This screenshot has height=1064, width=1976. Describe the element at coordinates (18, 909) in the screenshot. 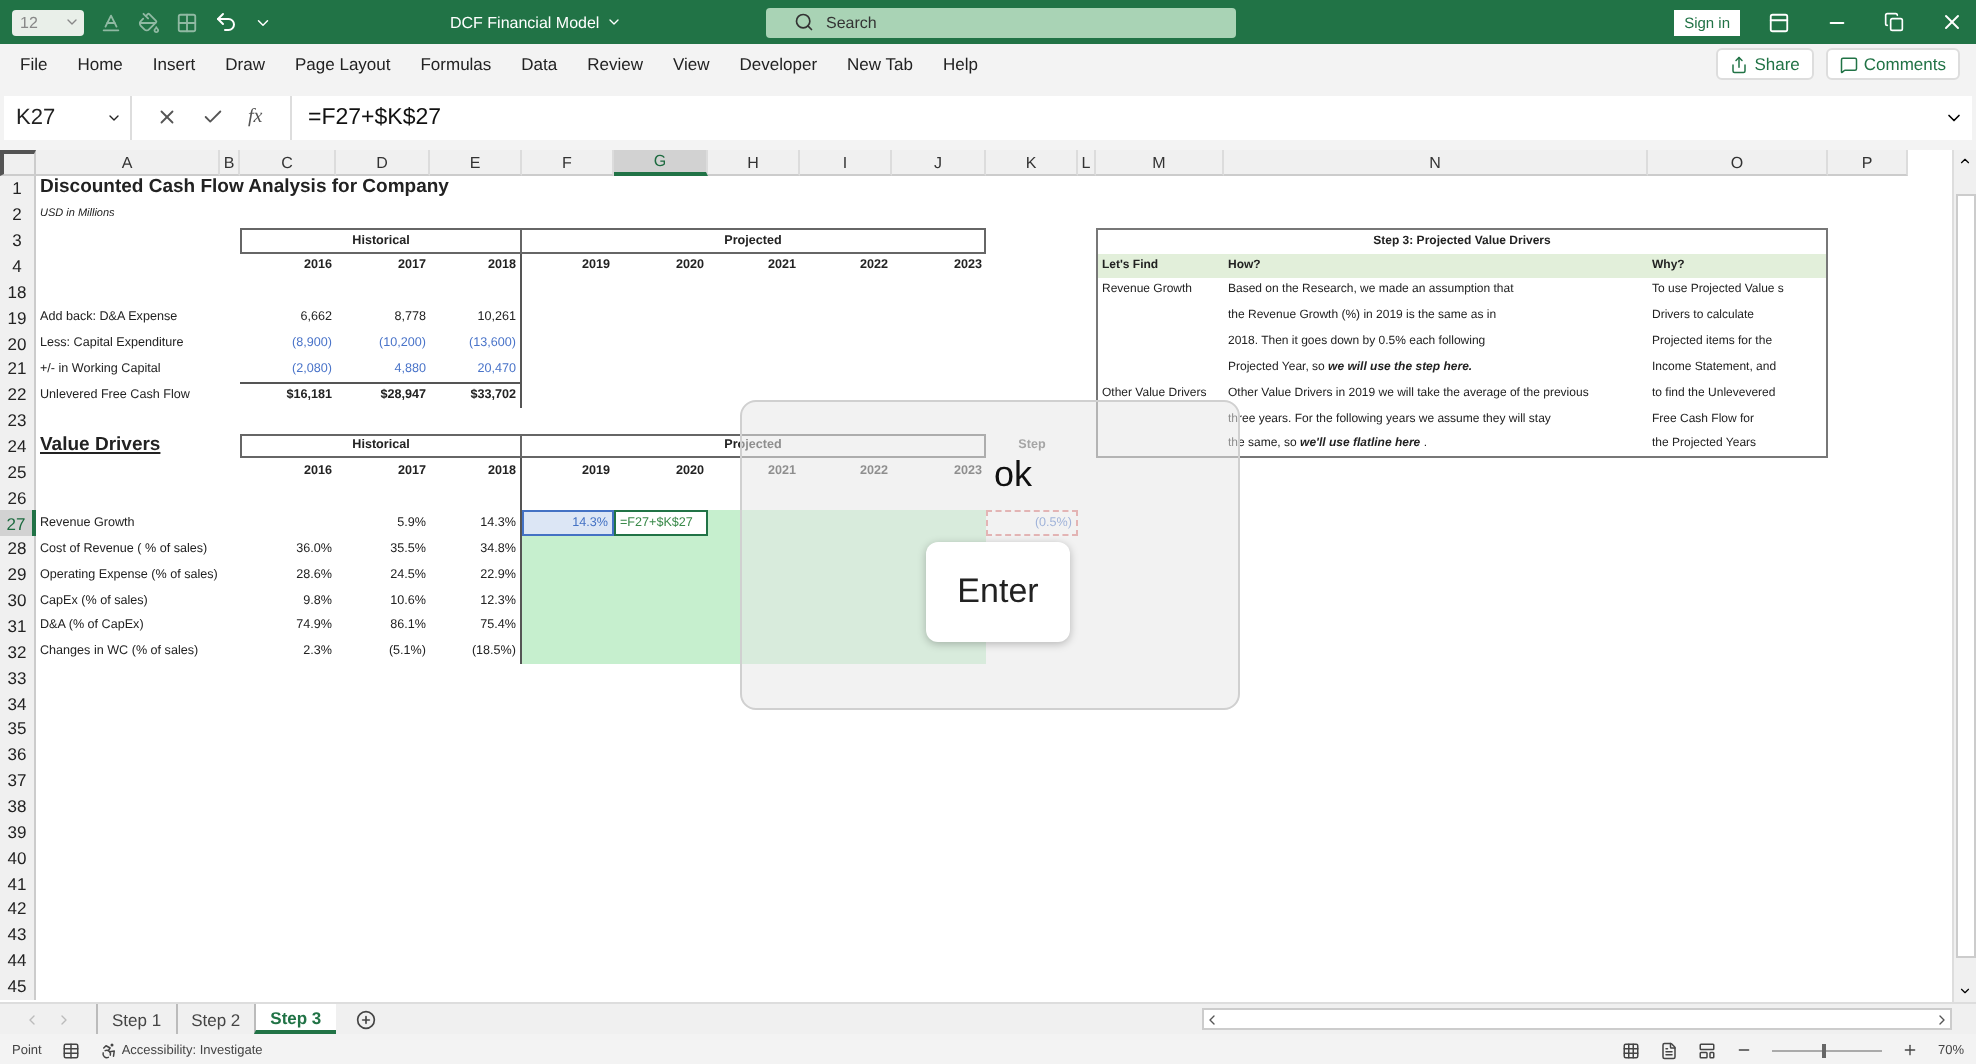

I see `row-header: 42` at that location.